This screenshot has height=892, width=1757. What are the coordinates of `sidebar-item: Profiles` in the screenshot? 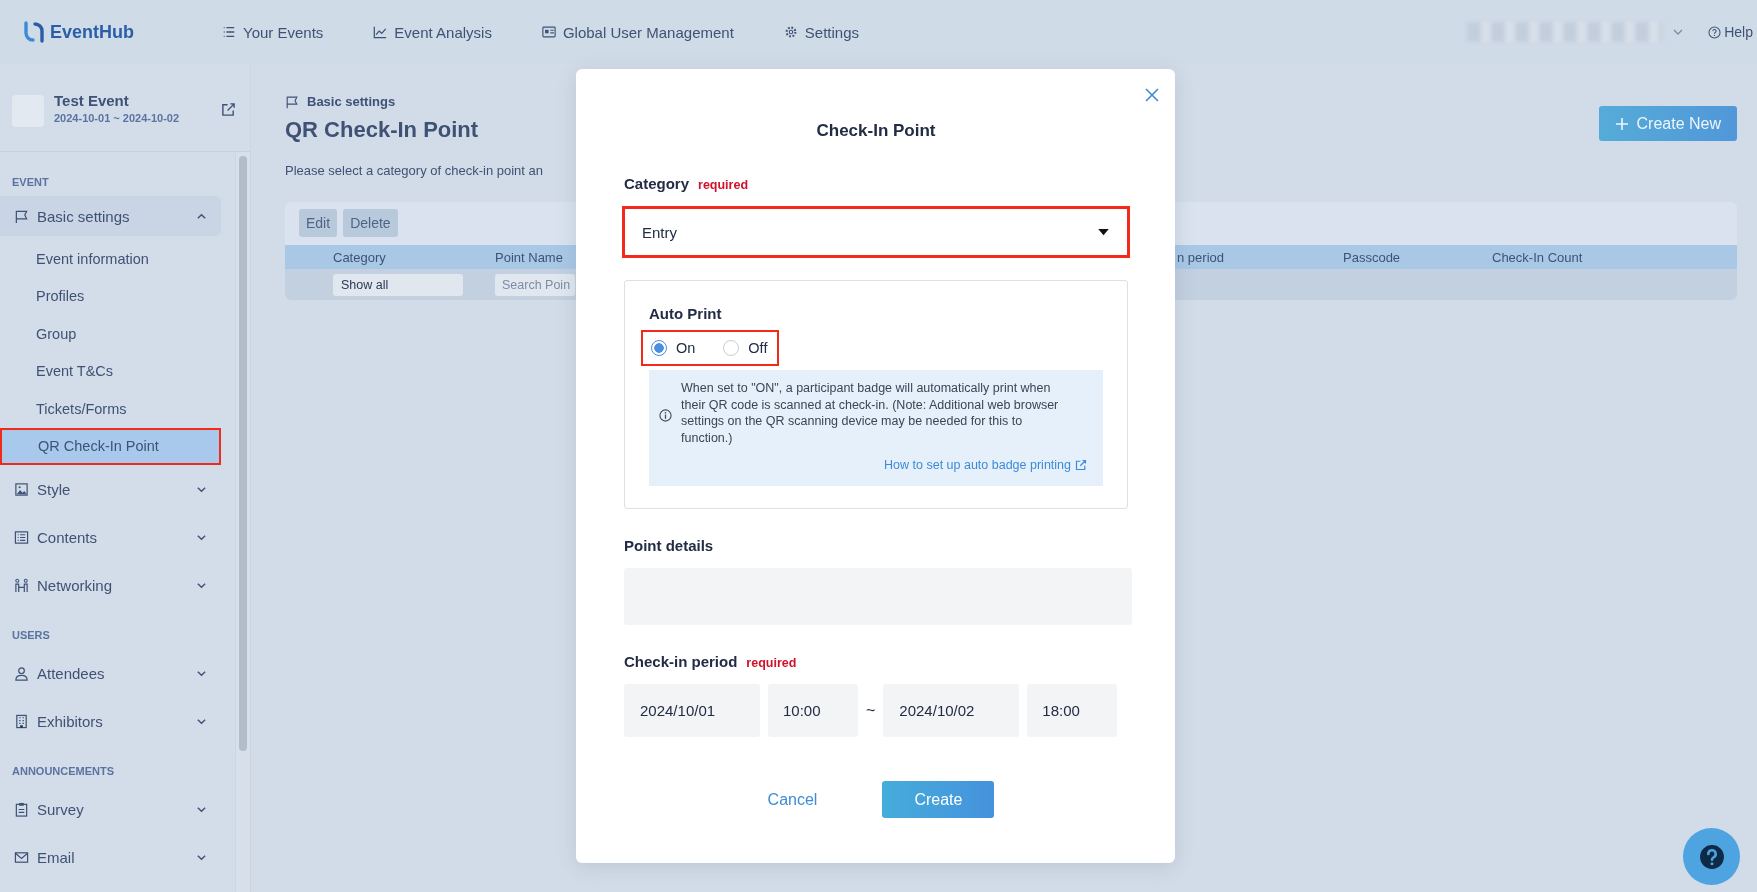 It's located at (110, 296).